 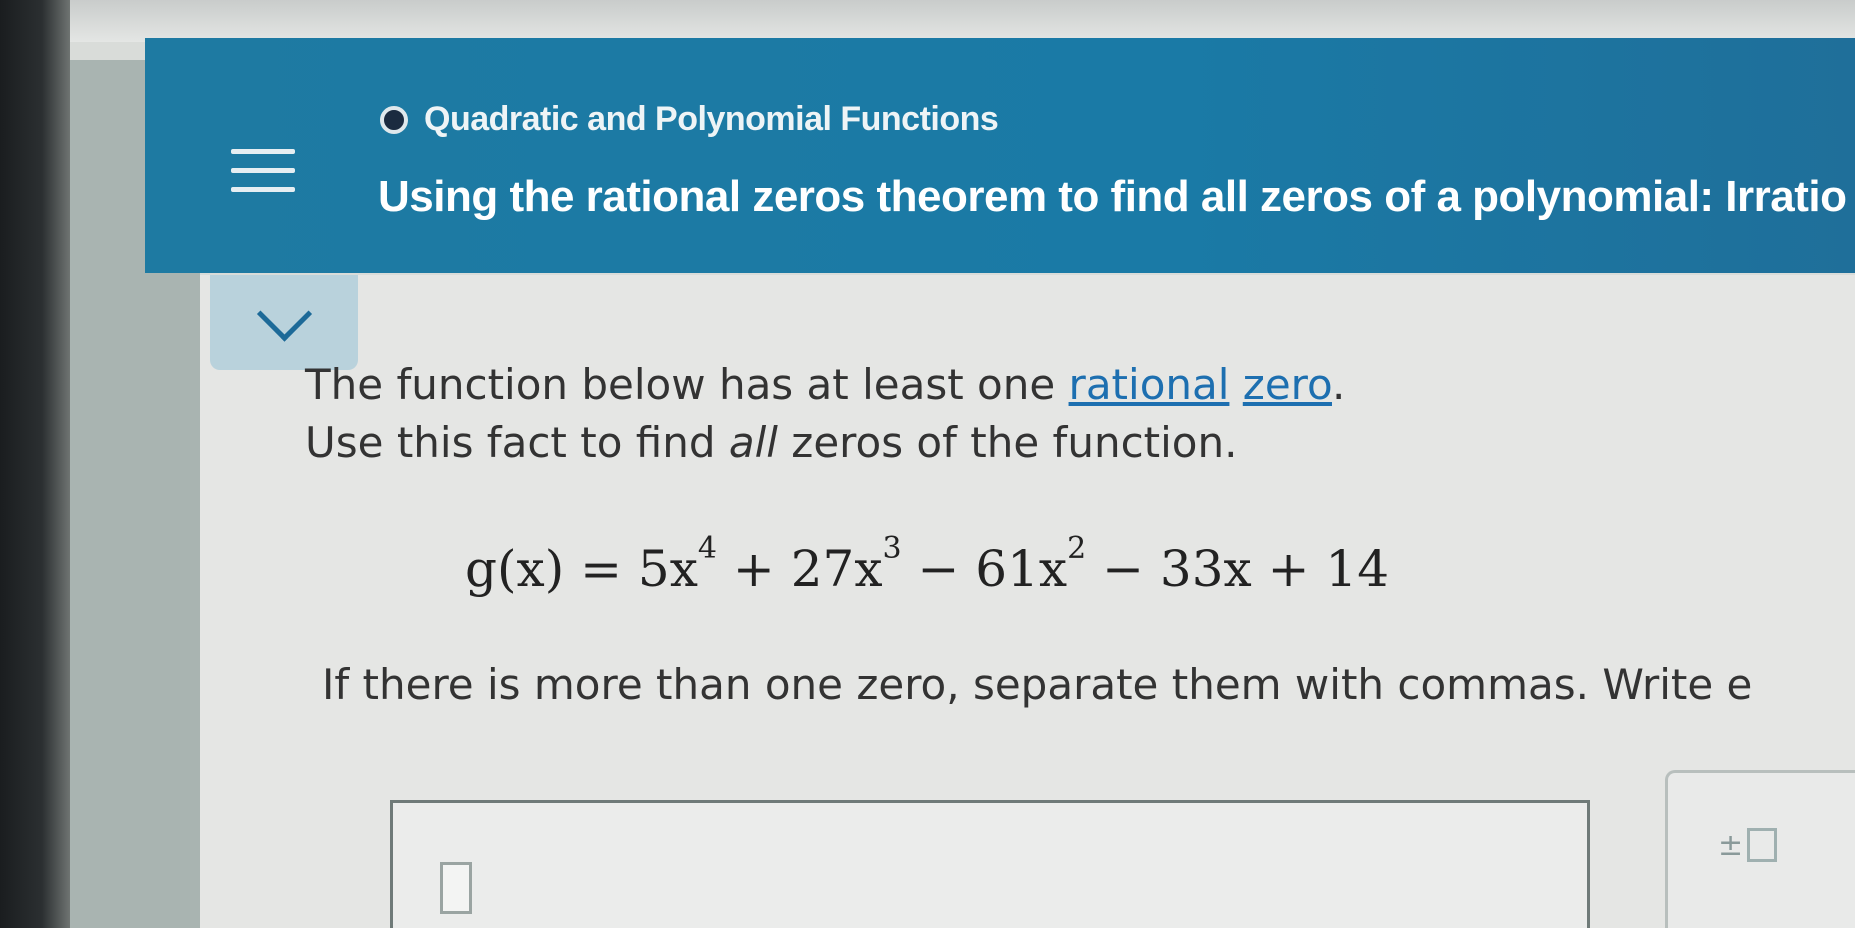 What do you see at coordinates (1287, 384) in the screenshot?
I see `zero-link: zero` at bounding box center [1287, 384].